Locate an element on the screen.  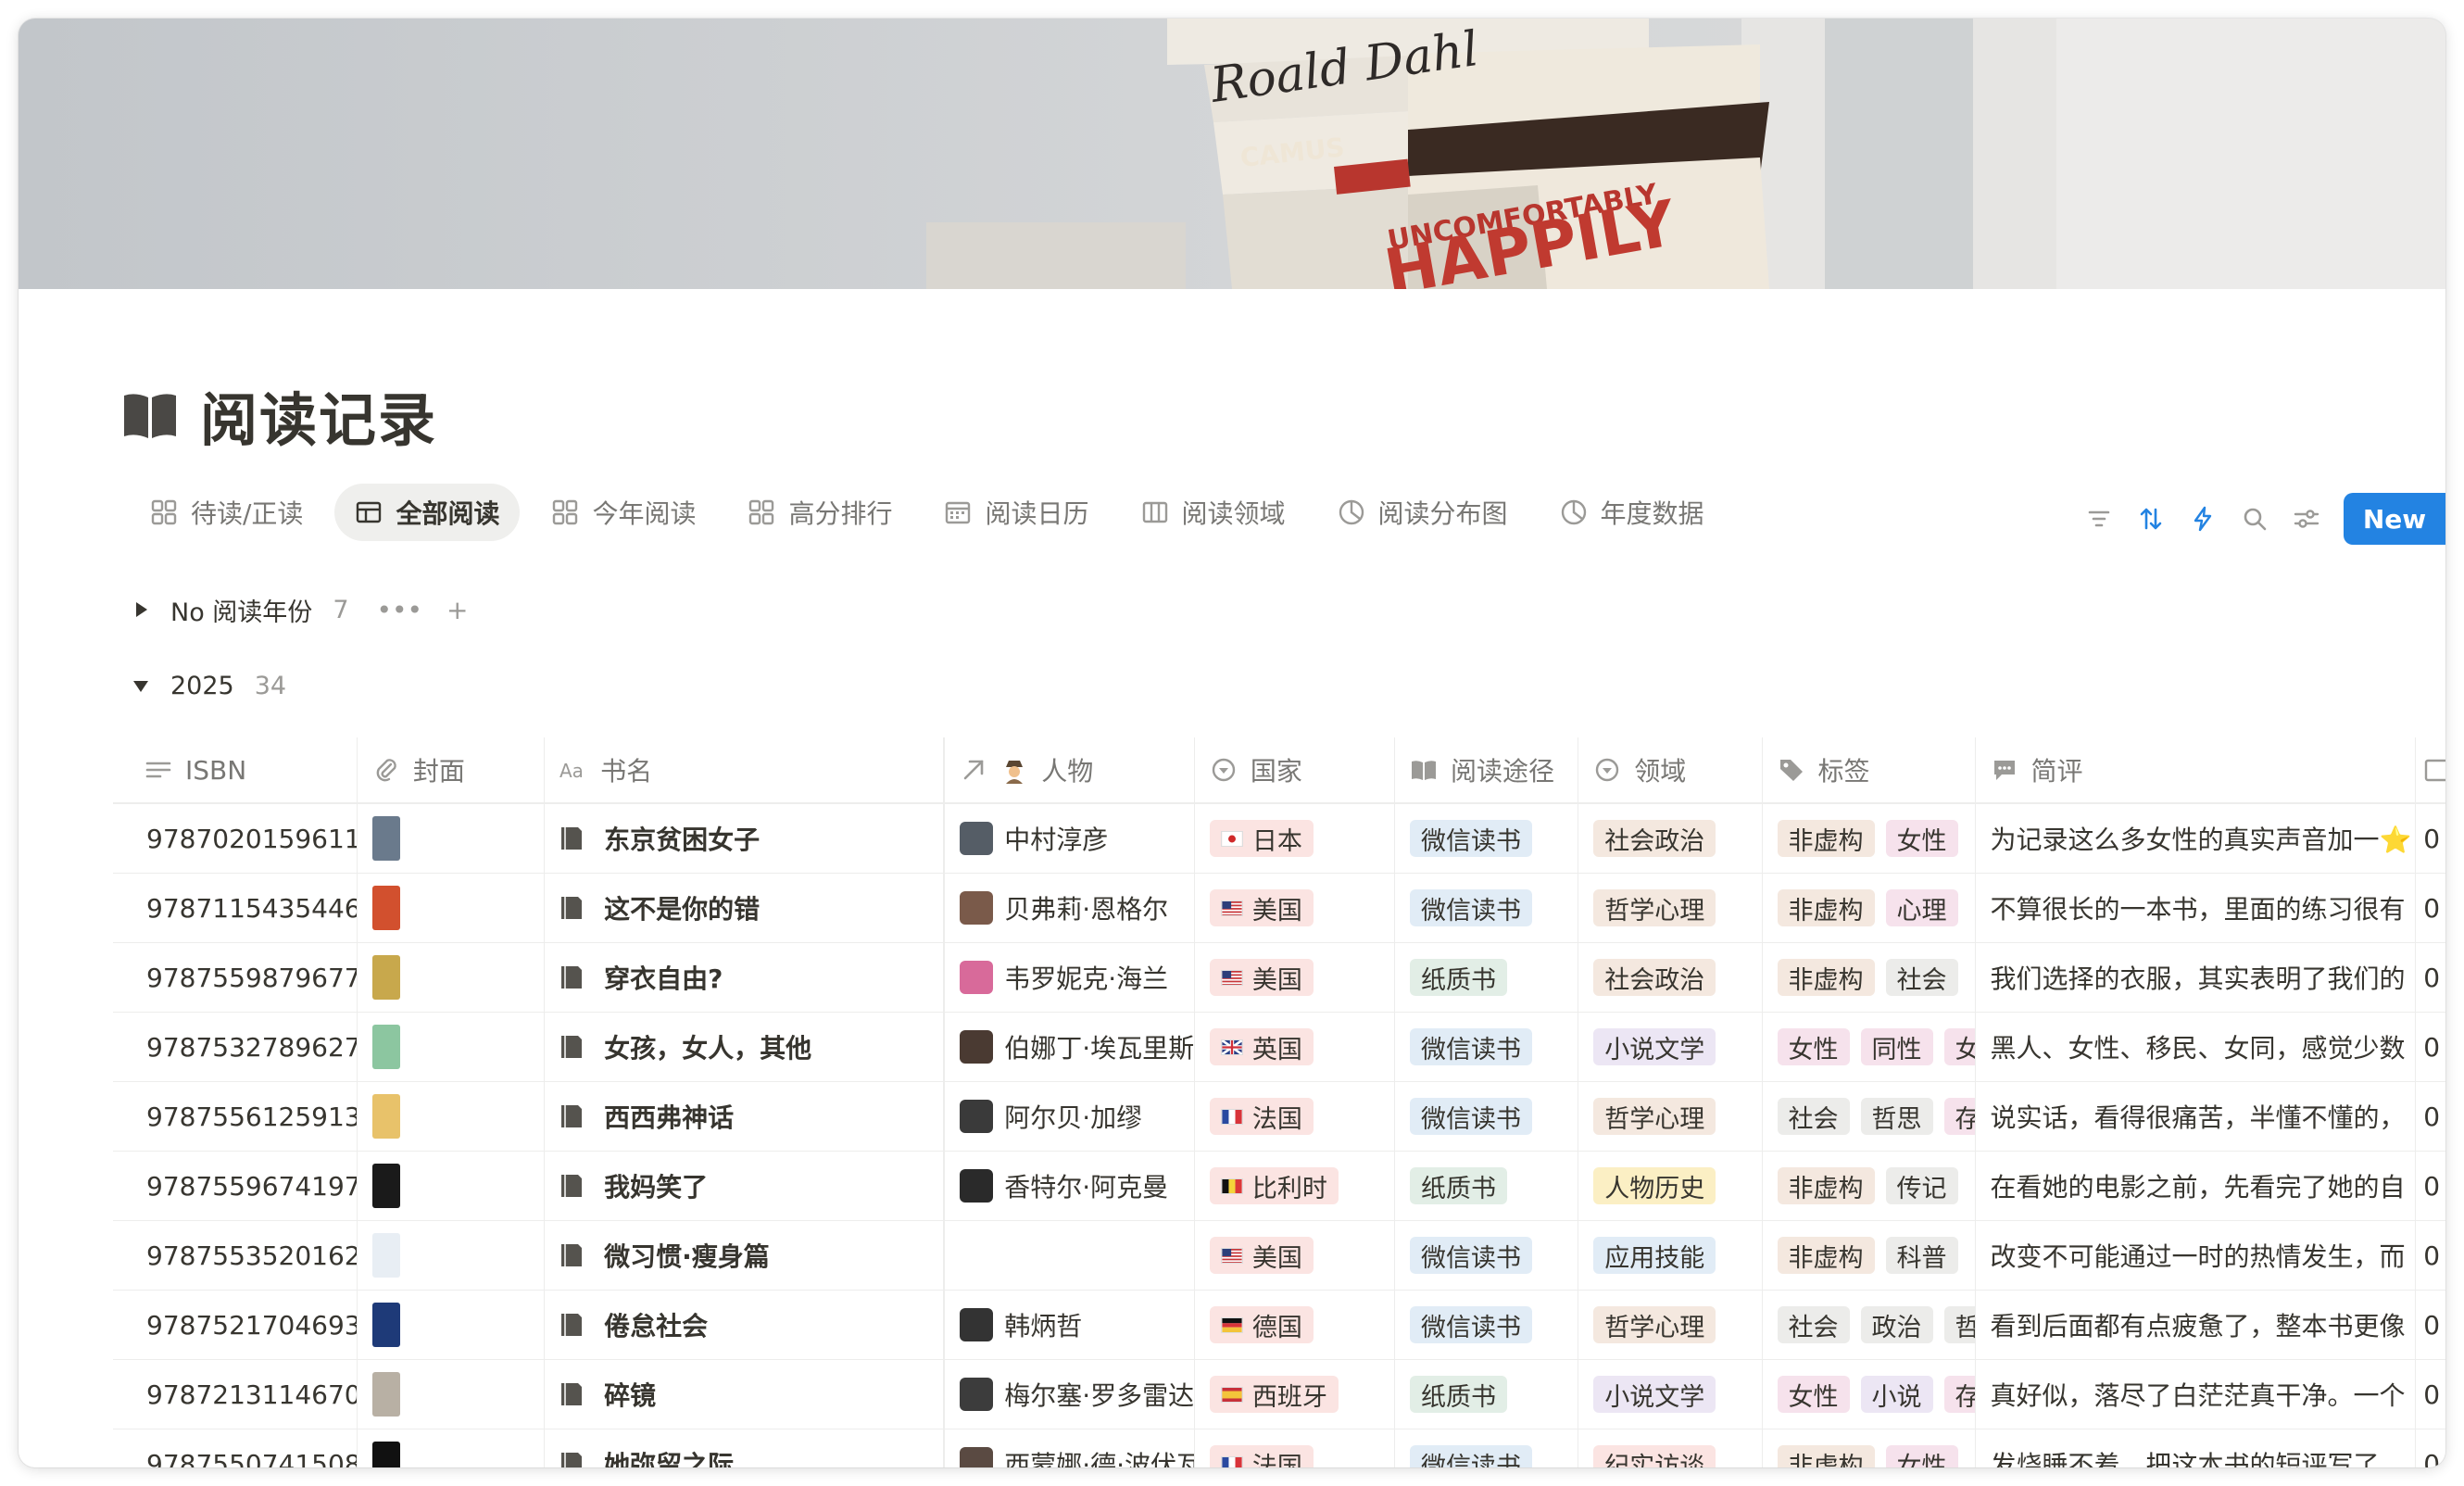
review-cell: 我们选择的衣服，其实表明了我们的 is located at coordinates (2196, 977).